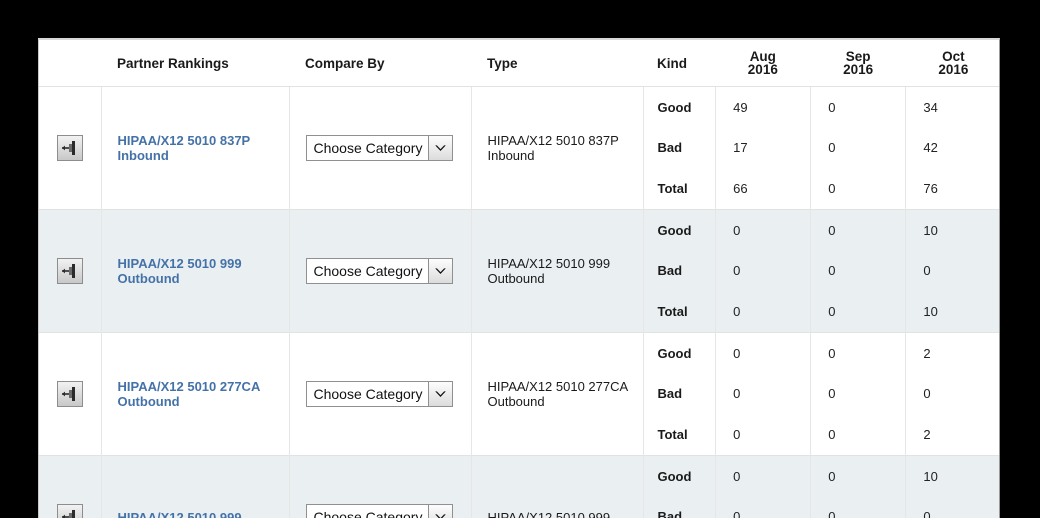  Describe the element at coordinates (952, 434) in the screenshot. I see `metric-value-total-month-2: 2` at that location.